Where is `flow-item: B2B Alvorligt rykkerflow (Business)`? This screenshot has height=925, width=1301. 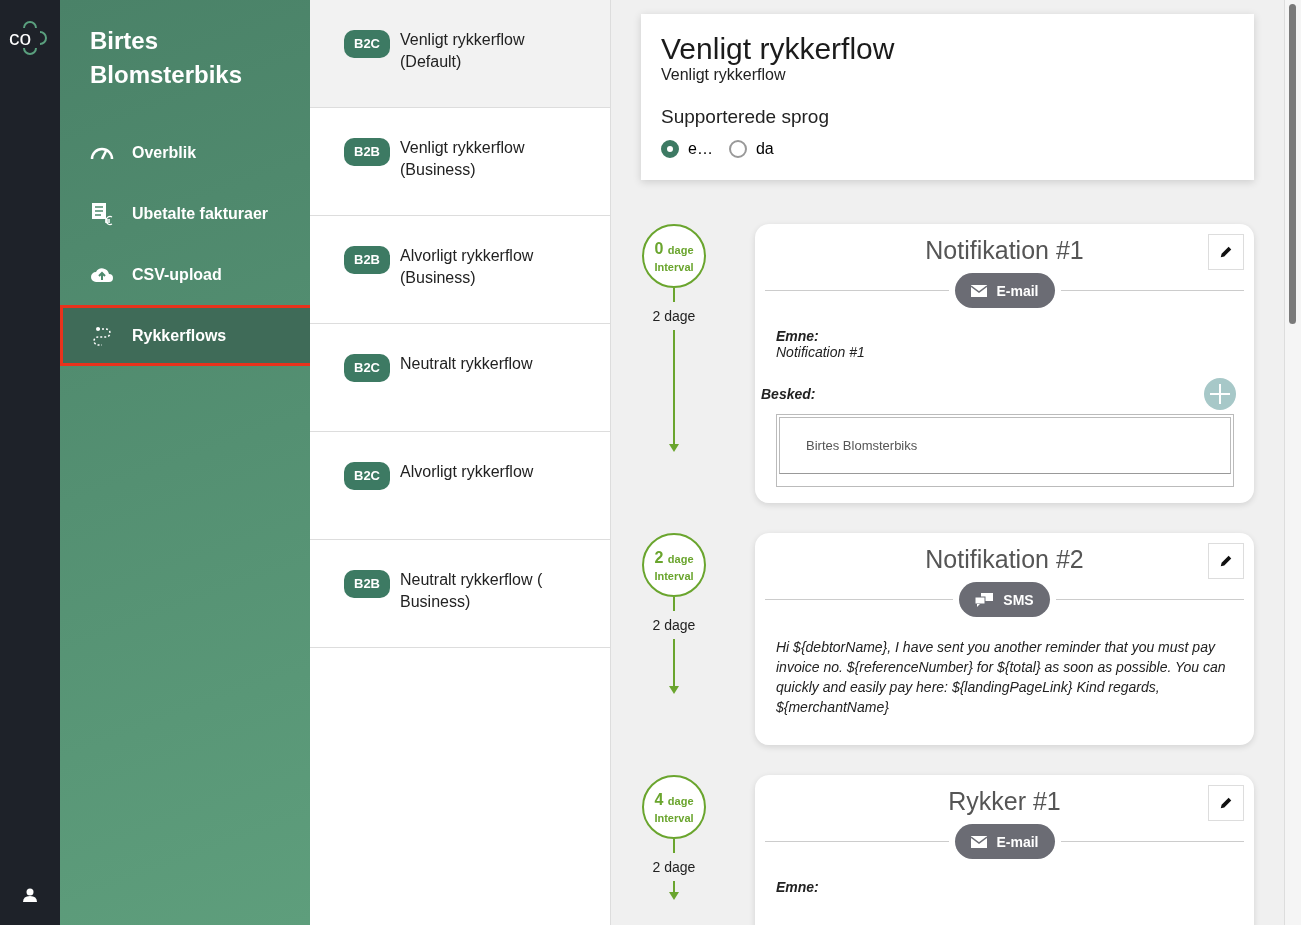 flow-item: B2B Alvorligt rykkerflow (Business) is located at coordinates (460, 270).